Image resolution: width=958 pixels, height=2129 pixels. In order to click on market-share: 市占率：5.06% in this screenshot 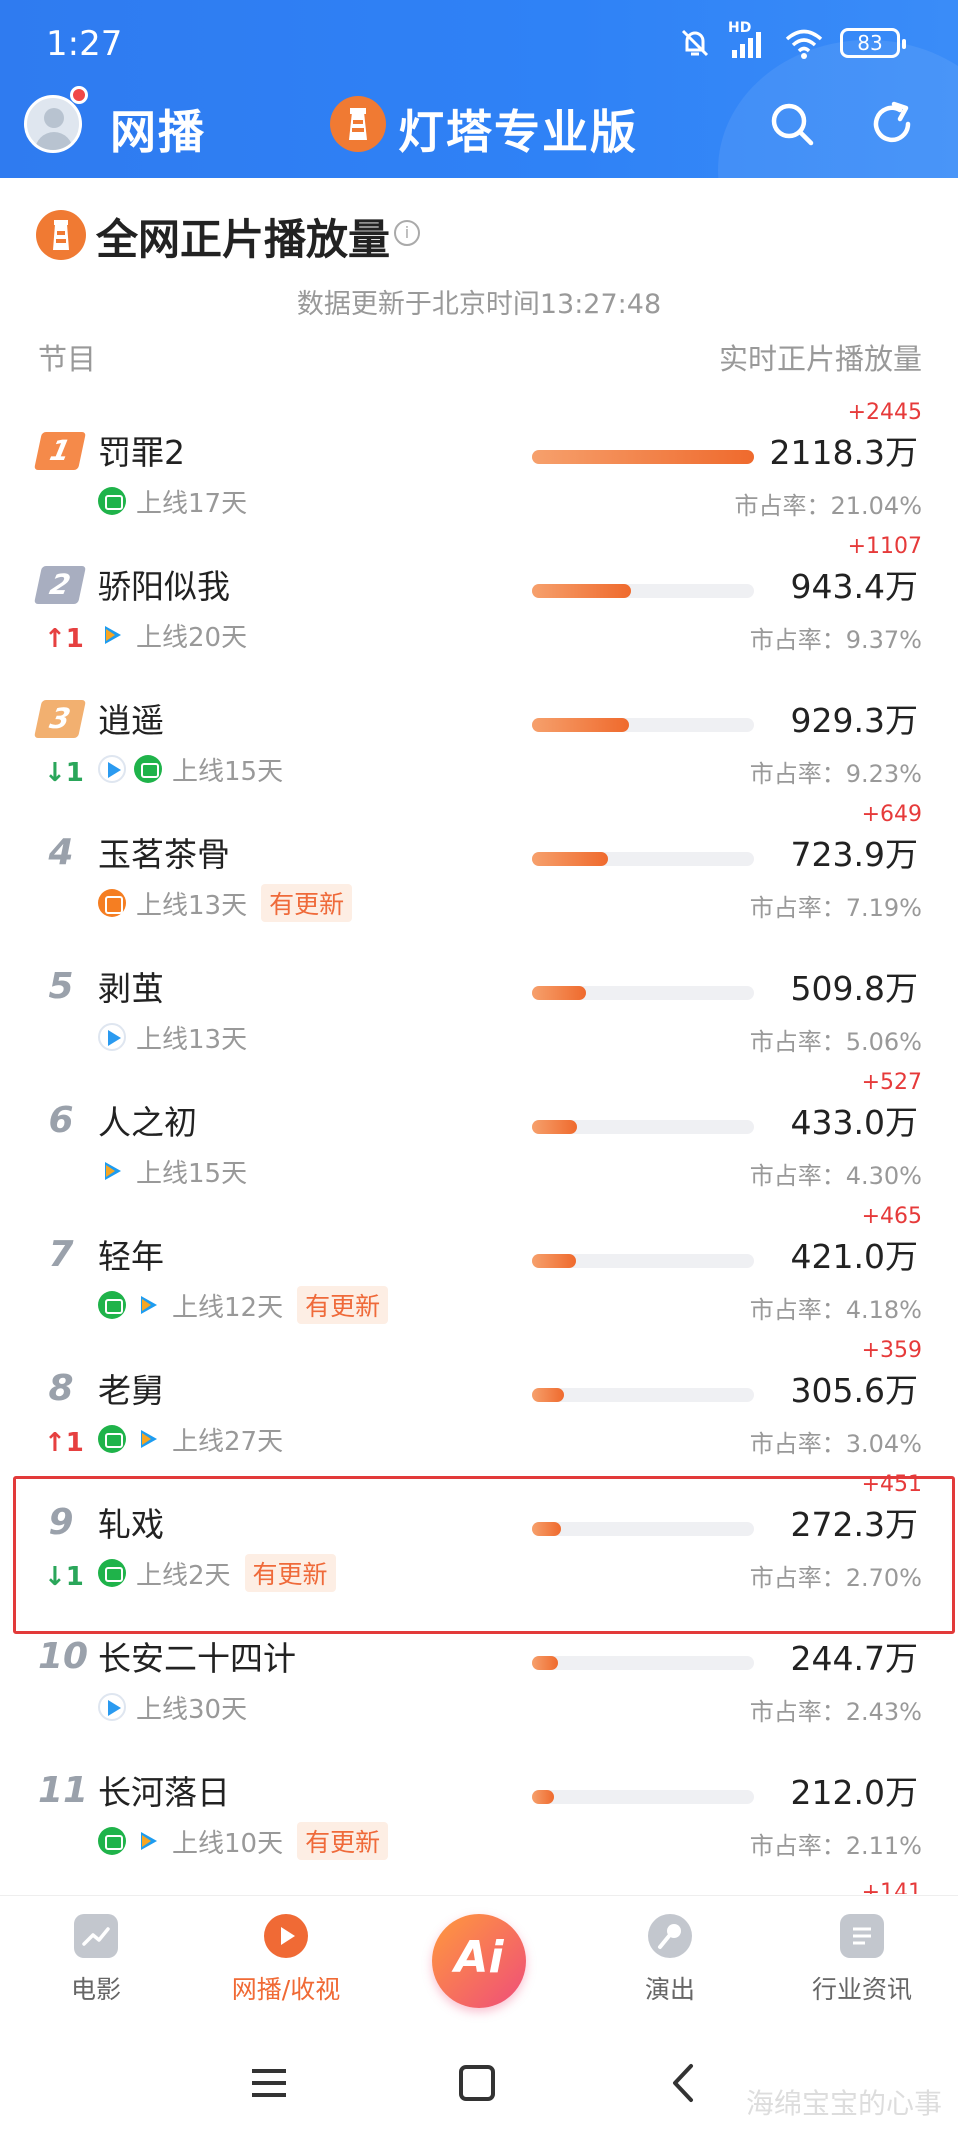, I will do `click(835, 1042)`.